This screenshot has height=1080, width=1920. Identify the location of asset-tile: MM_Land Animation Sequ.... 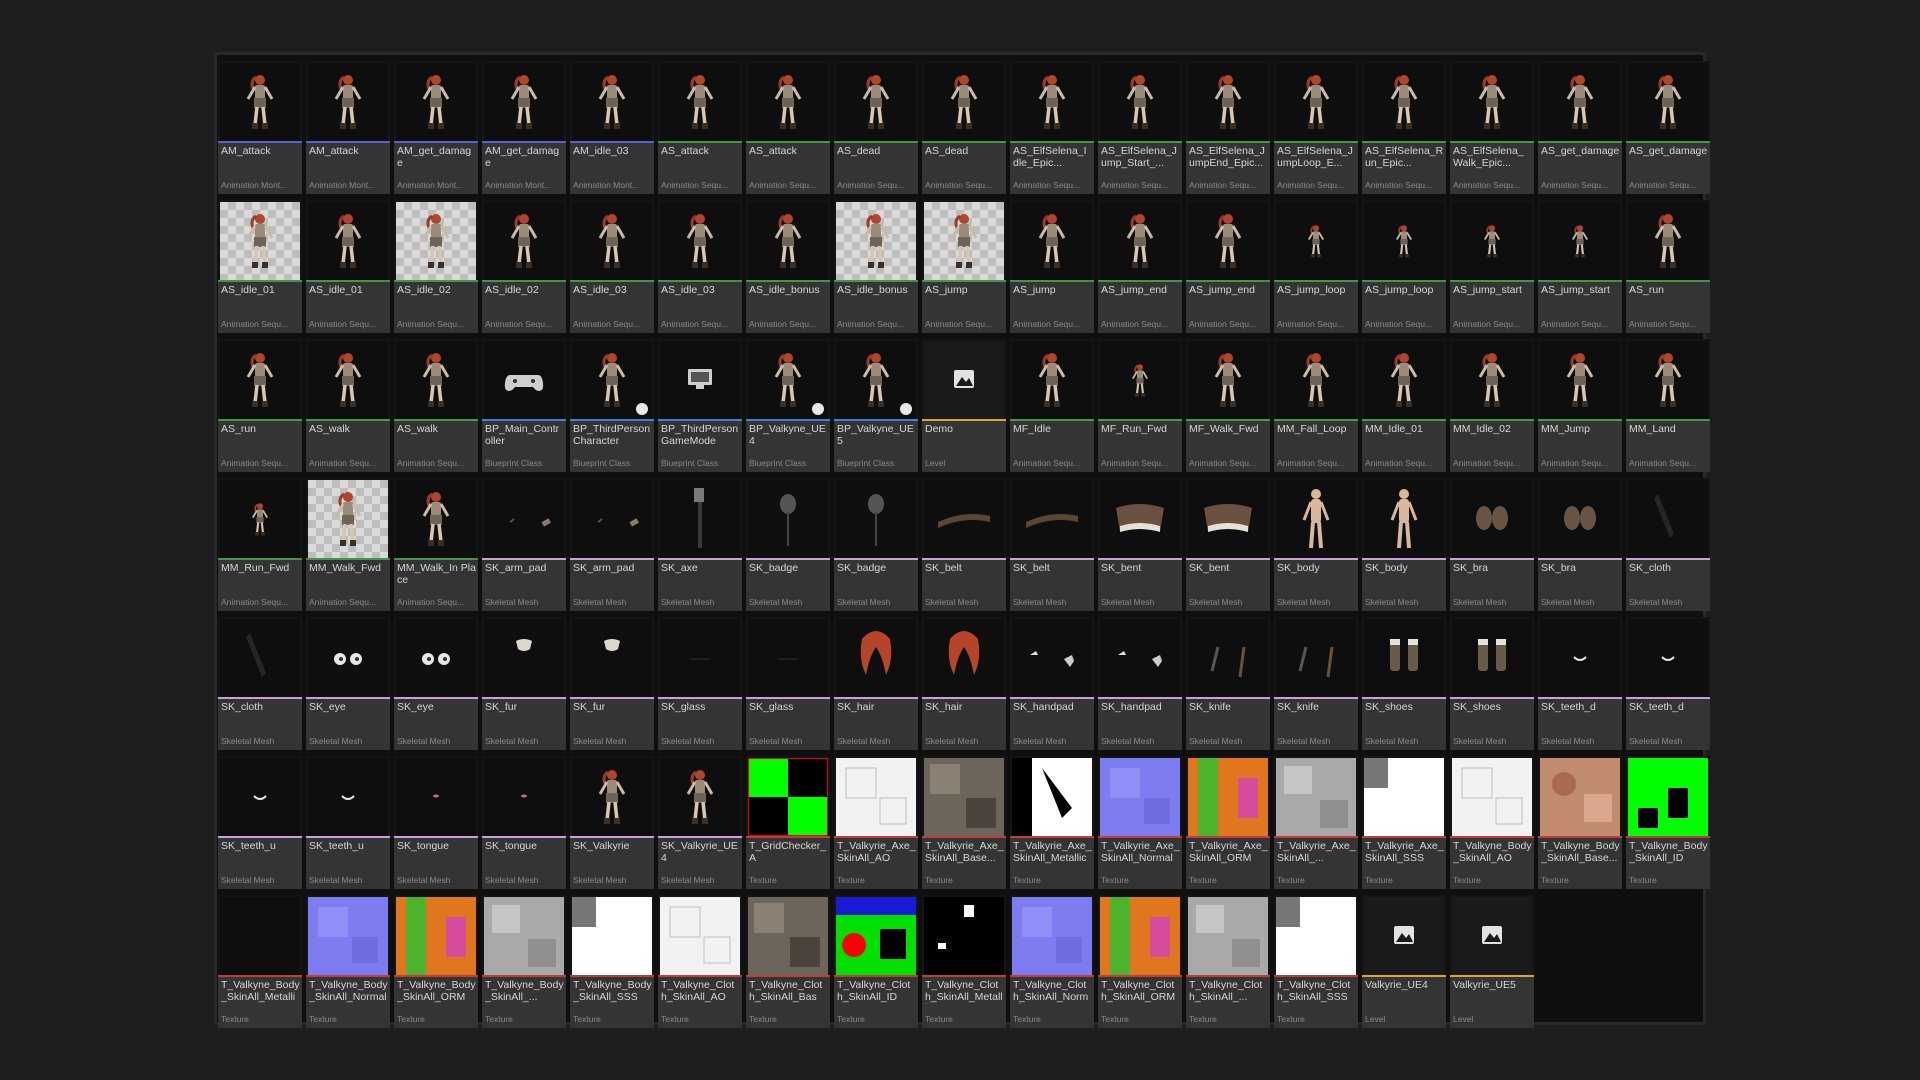
(1668, 405).